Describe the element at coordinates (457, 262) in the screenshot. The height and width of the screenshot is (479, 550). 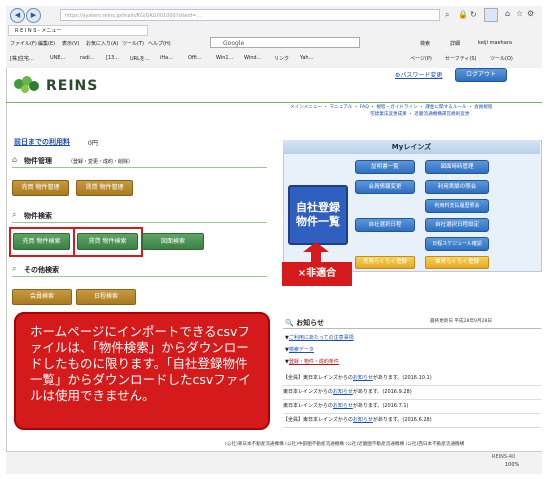
I see `rent-easy-register-button: 賃貸らくらく登録` at that location.